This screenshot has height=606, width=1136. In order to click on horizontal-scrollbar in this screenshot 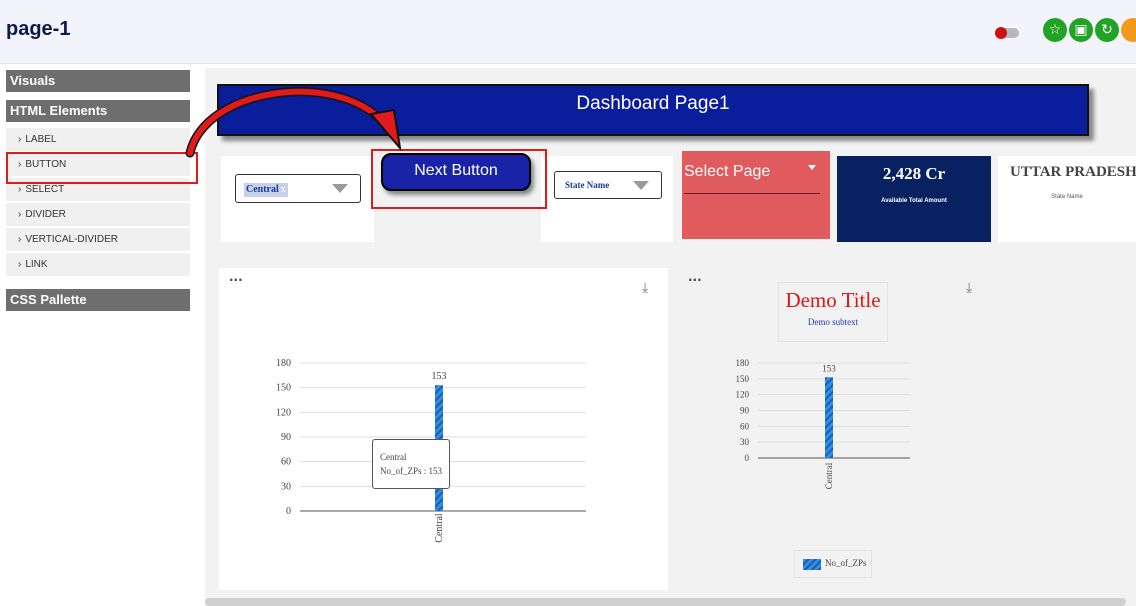, I will do `click(665, 602)`.